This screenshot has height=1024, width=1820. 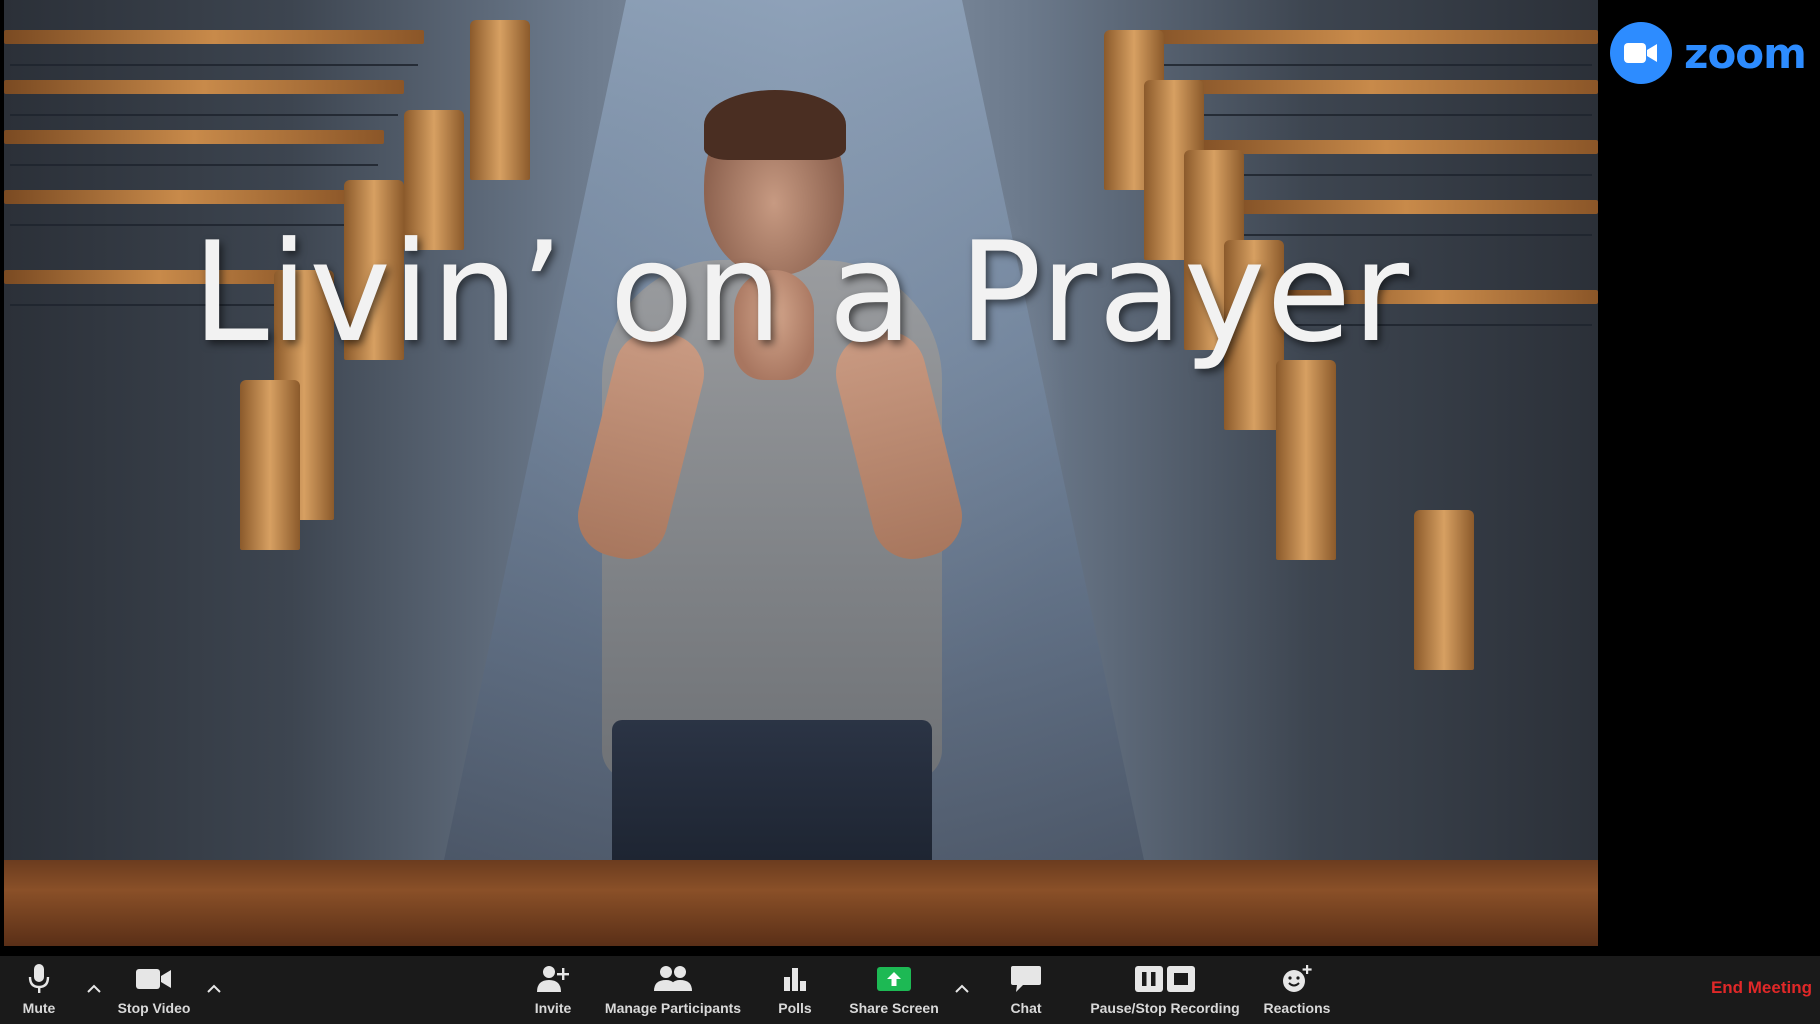 I want to click on share-options-caret, so click(x=962, y=988).